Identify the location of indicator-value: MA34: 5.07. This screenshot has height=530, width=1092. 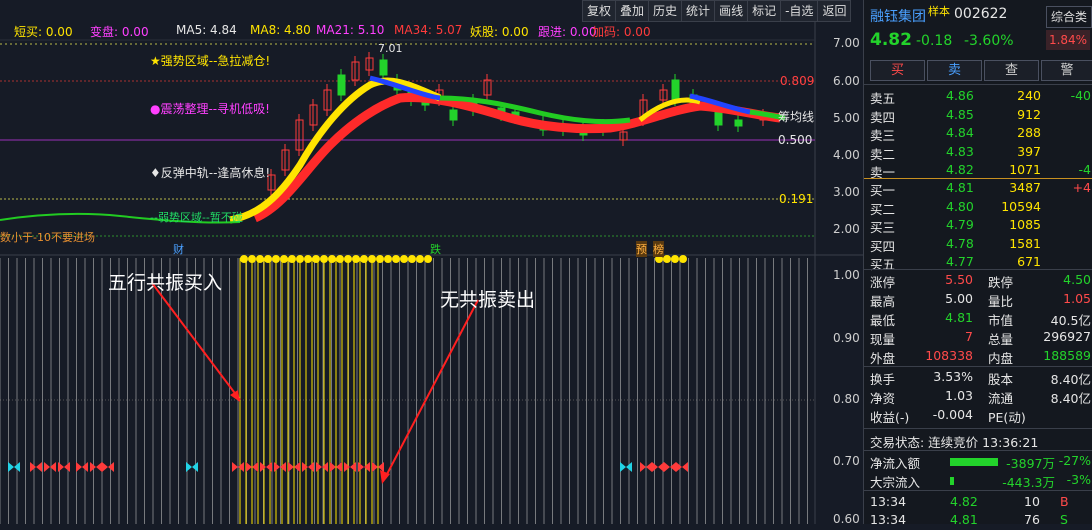
(428, 30).